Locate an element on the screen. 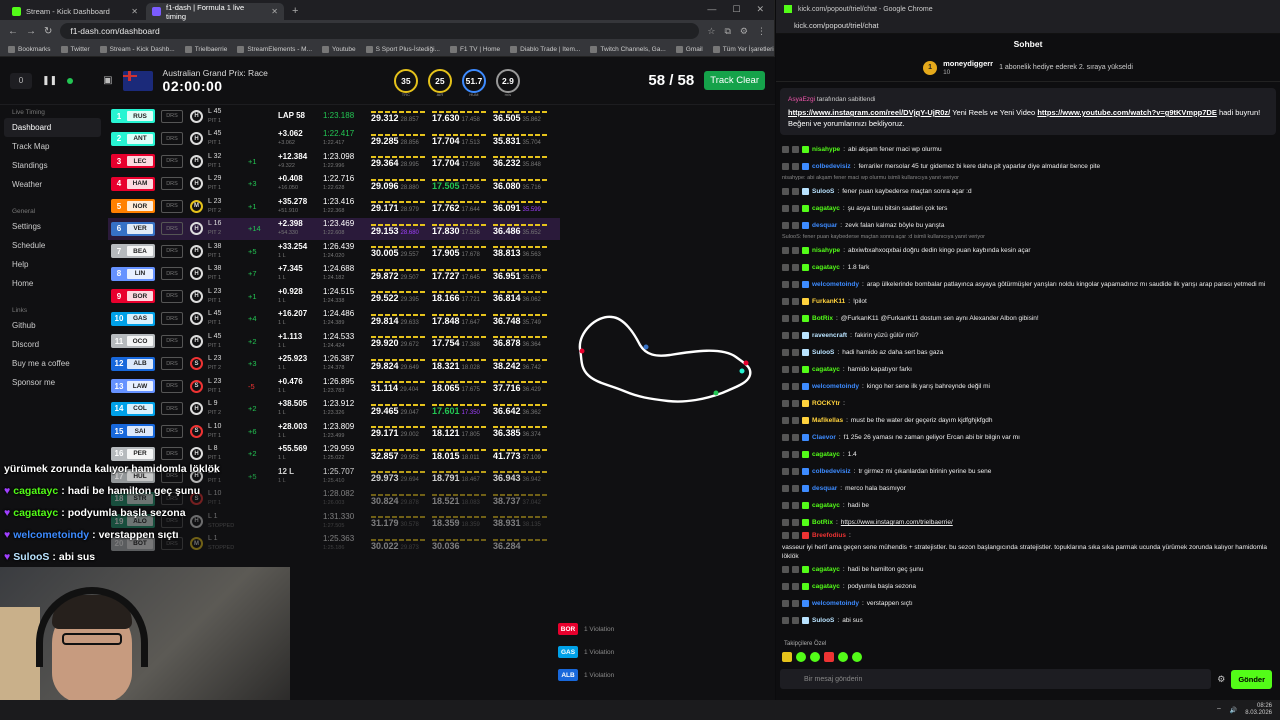 The height and width of the screenshot is (720, 1280). new-tab-icon: + is located at coordinates (295, 12).